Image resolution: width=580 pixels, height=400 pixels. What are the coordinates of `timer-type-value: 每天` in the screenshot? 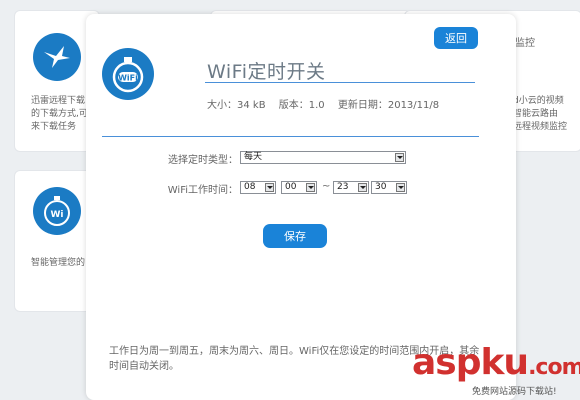 It's located at (253, 157).